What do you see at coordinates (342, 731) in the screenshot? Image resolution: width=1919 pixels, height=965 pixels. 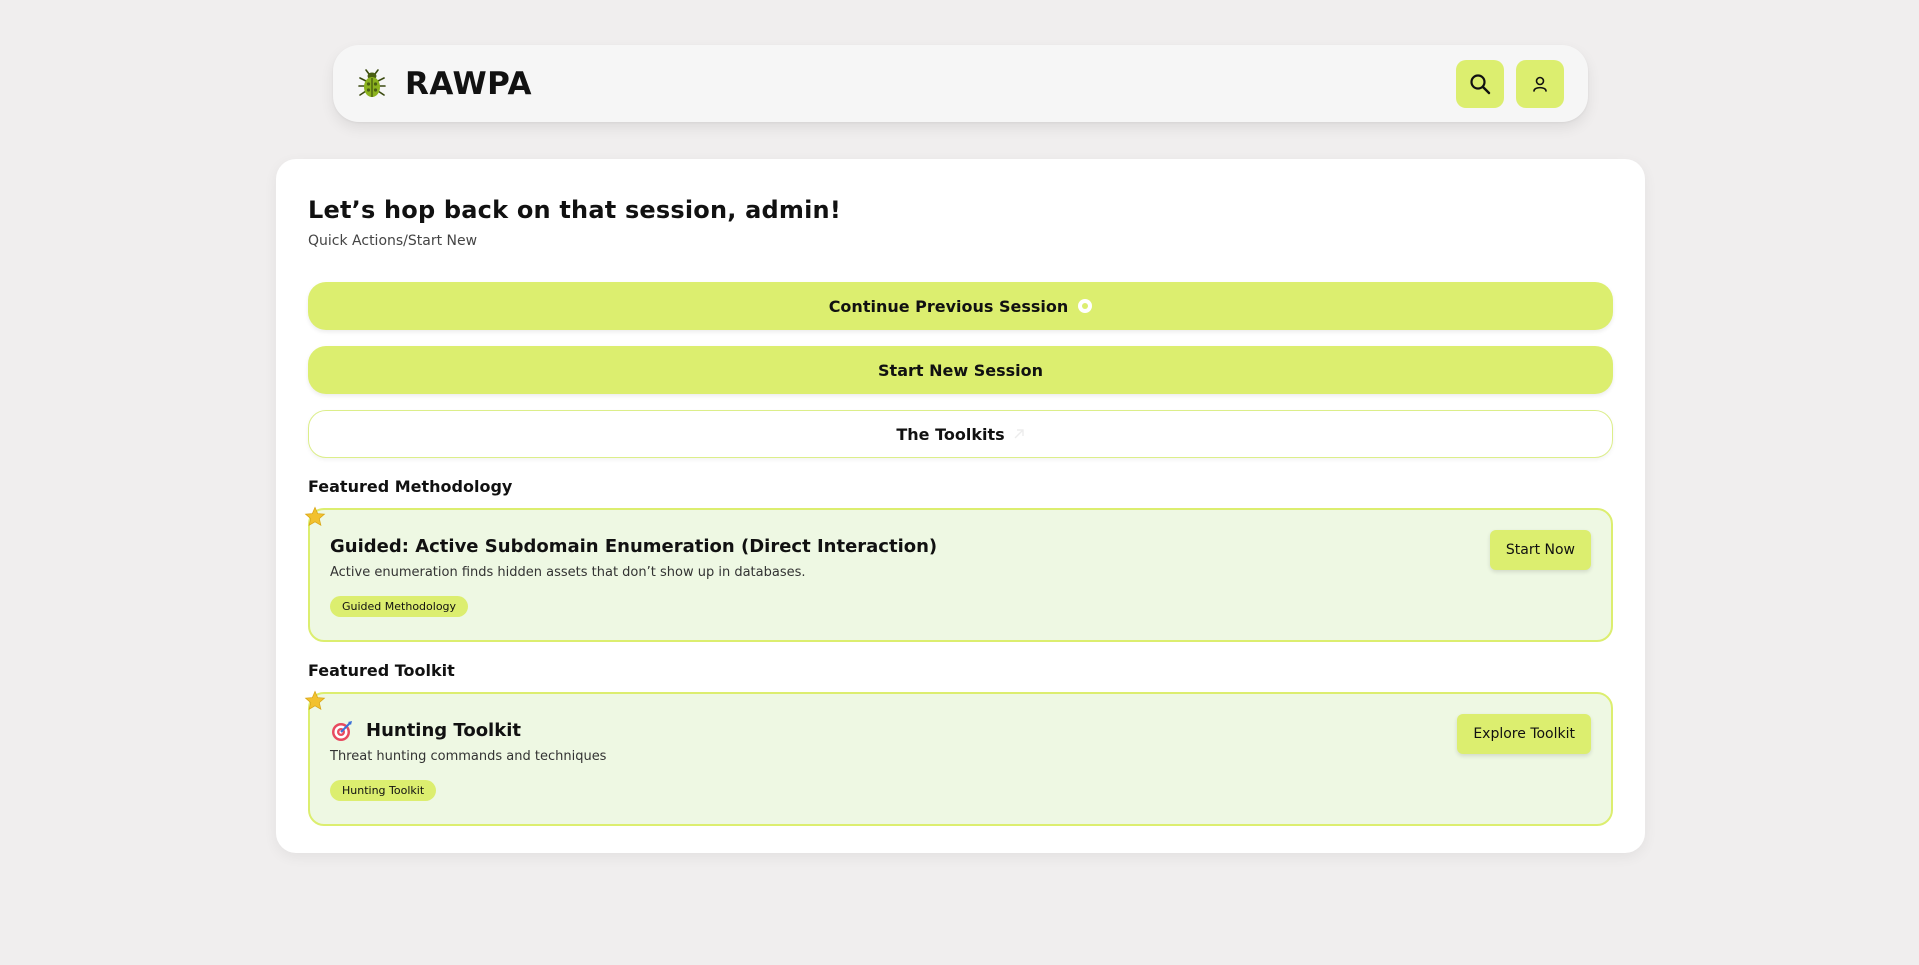 I see `target-icon` at bounding box center [342, 731].